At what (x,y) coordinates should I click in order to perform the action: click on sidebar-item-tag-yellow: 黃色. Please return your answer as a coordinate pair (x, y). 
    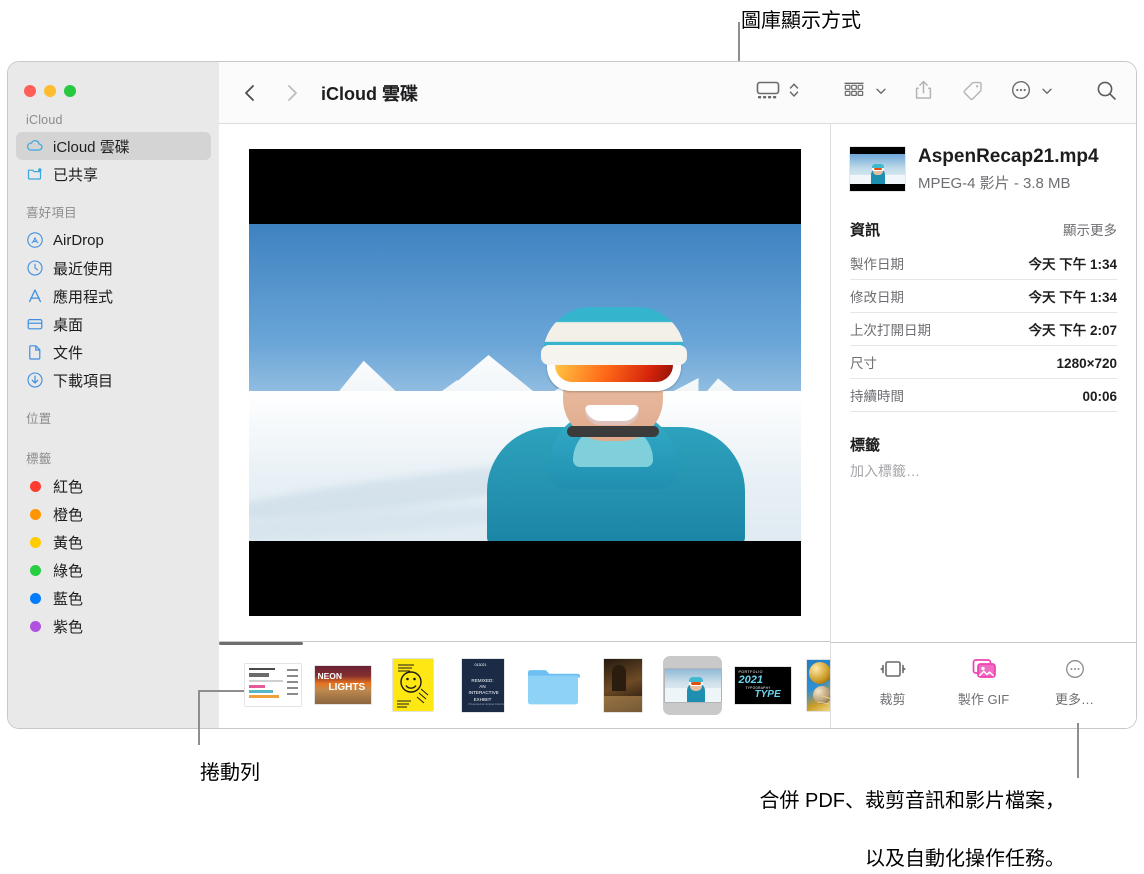
    Looking at the image, I should click on (113, 542).